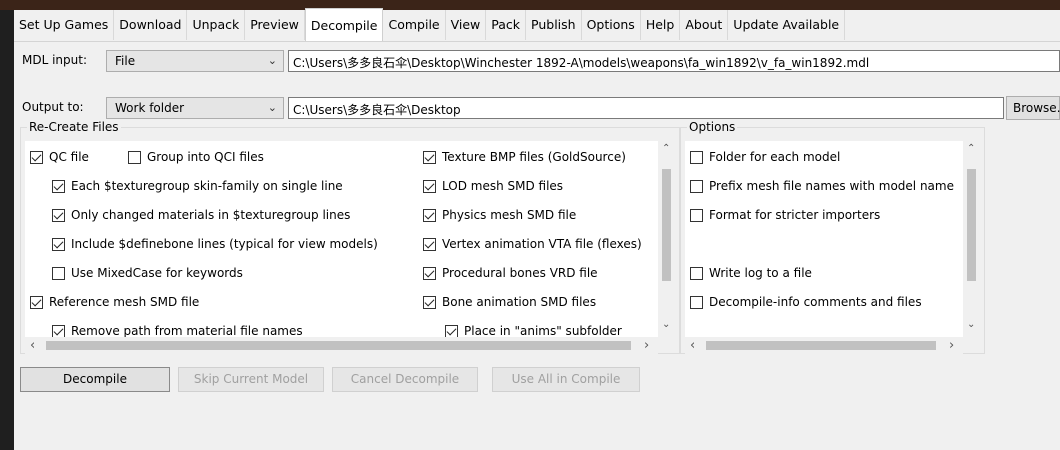 The height and width of the screenshot is (450, 1060). Describe the element at coordinates (74, 127) in the screenshot. I see `recreate-files-title: Re-Create Files` at that location.